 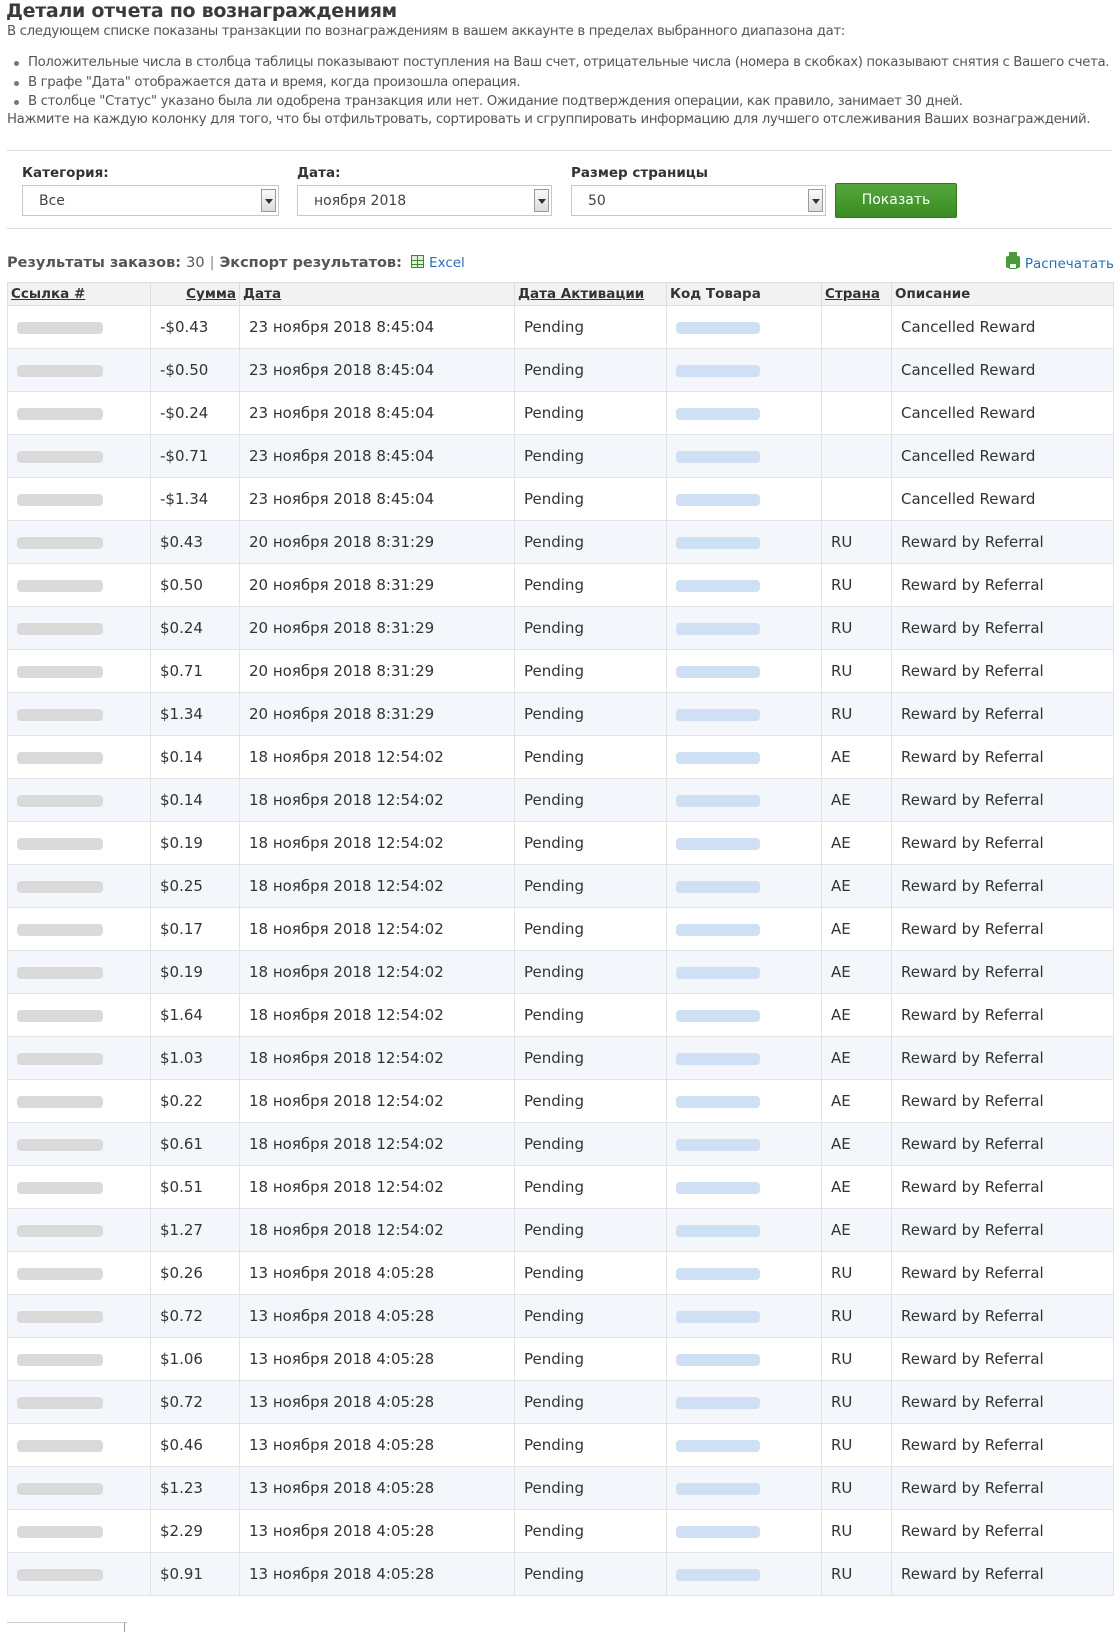 I want to click on column-header-amount: Сумма, so click(x=195, y=294).